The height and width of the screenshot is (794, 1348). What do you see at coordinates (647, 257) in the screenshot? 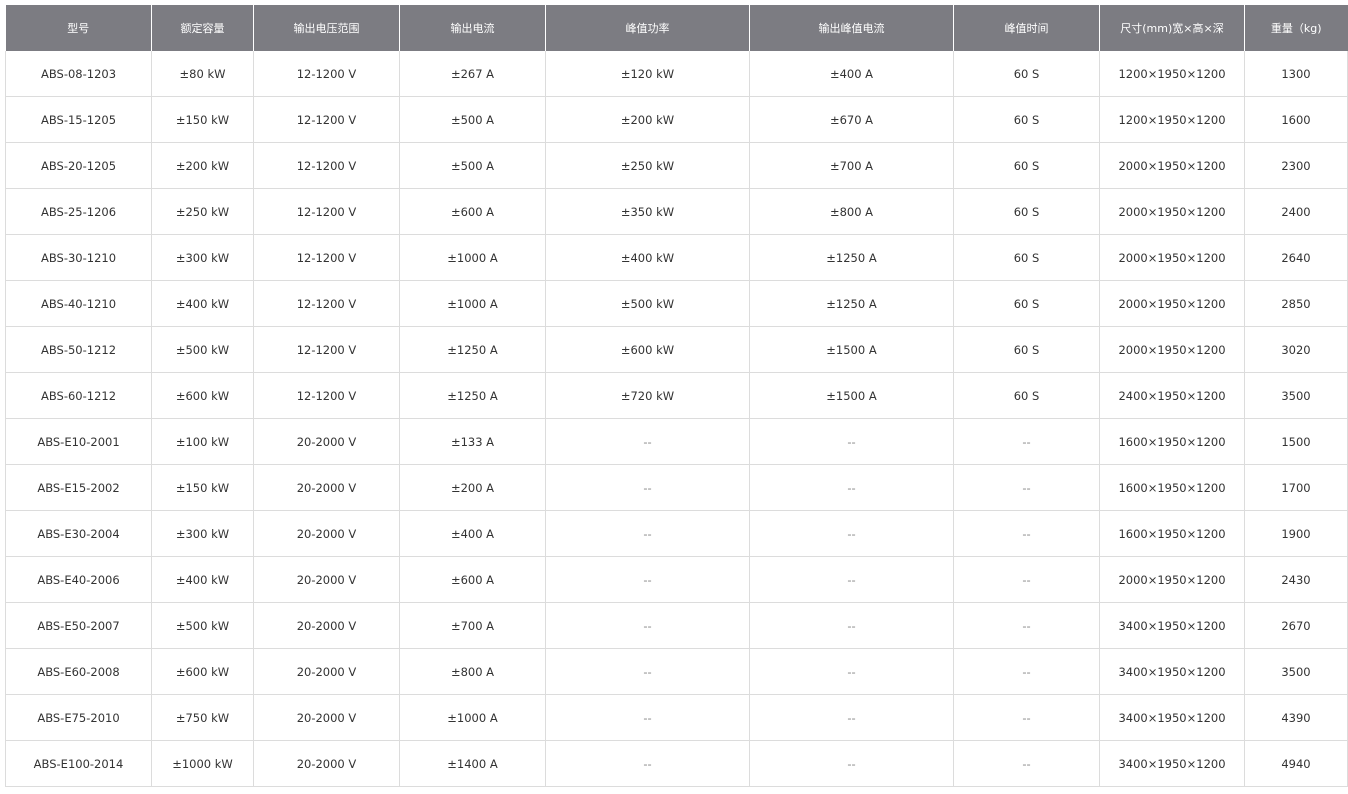
I see `cell-peak-power: ±400 kW` at bounding box center [647, 257].